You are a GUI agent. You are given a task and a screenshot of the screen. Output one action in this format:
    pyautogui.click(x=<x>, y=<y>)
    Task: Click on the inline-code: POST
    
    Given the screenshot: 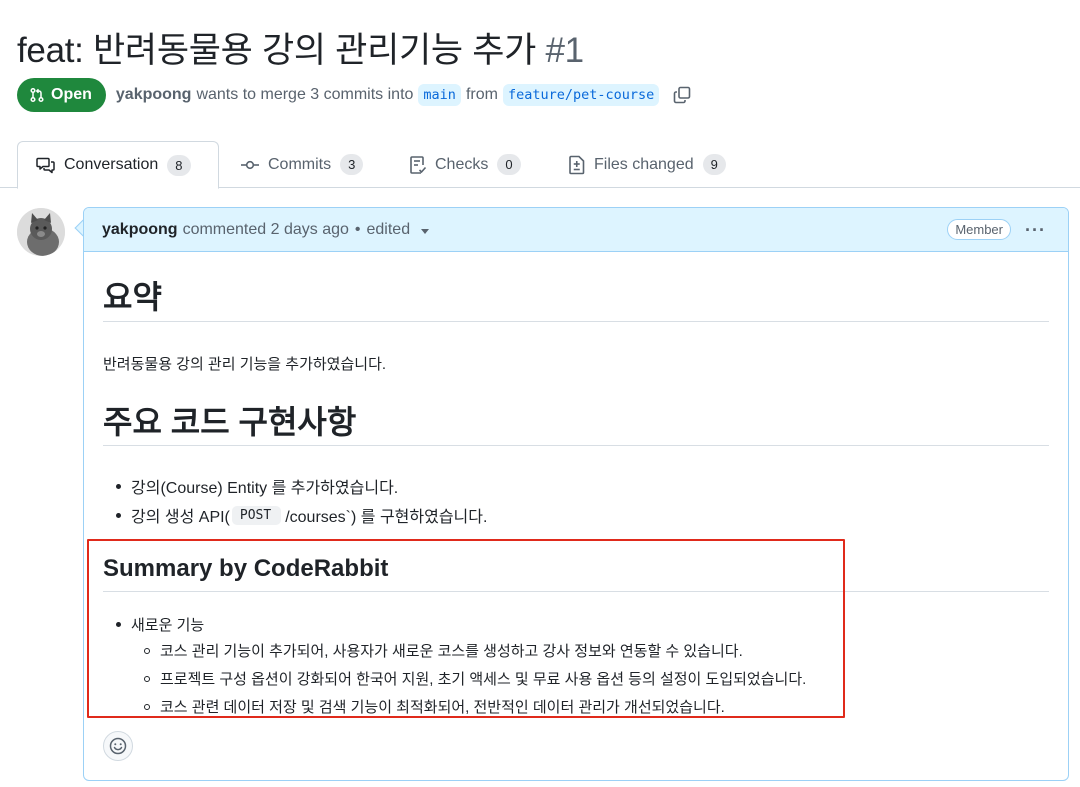 What is the action you would take?
    pyautogui.click(x=256, y=515)
    